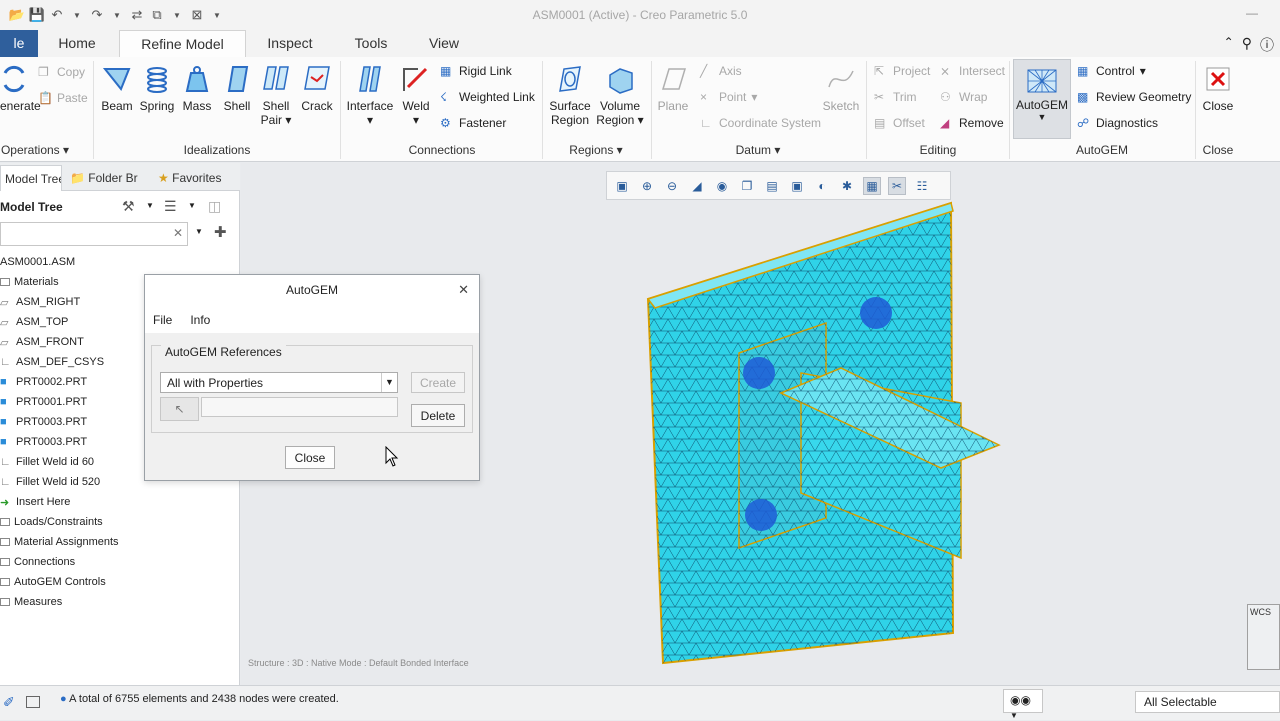 This screenshot has height=721, width=1280. I want to click on clear-icon: ✕, so click(178, 233).